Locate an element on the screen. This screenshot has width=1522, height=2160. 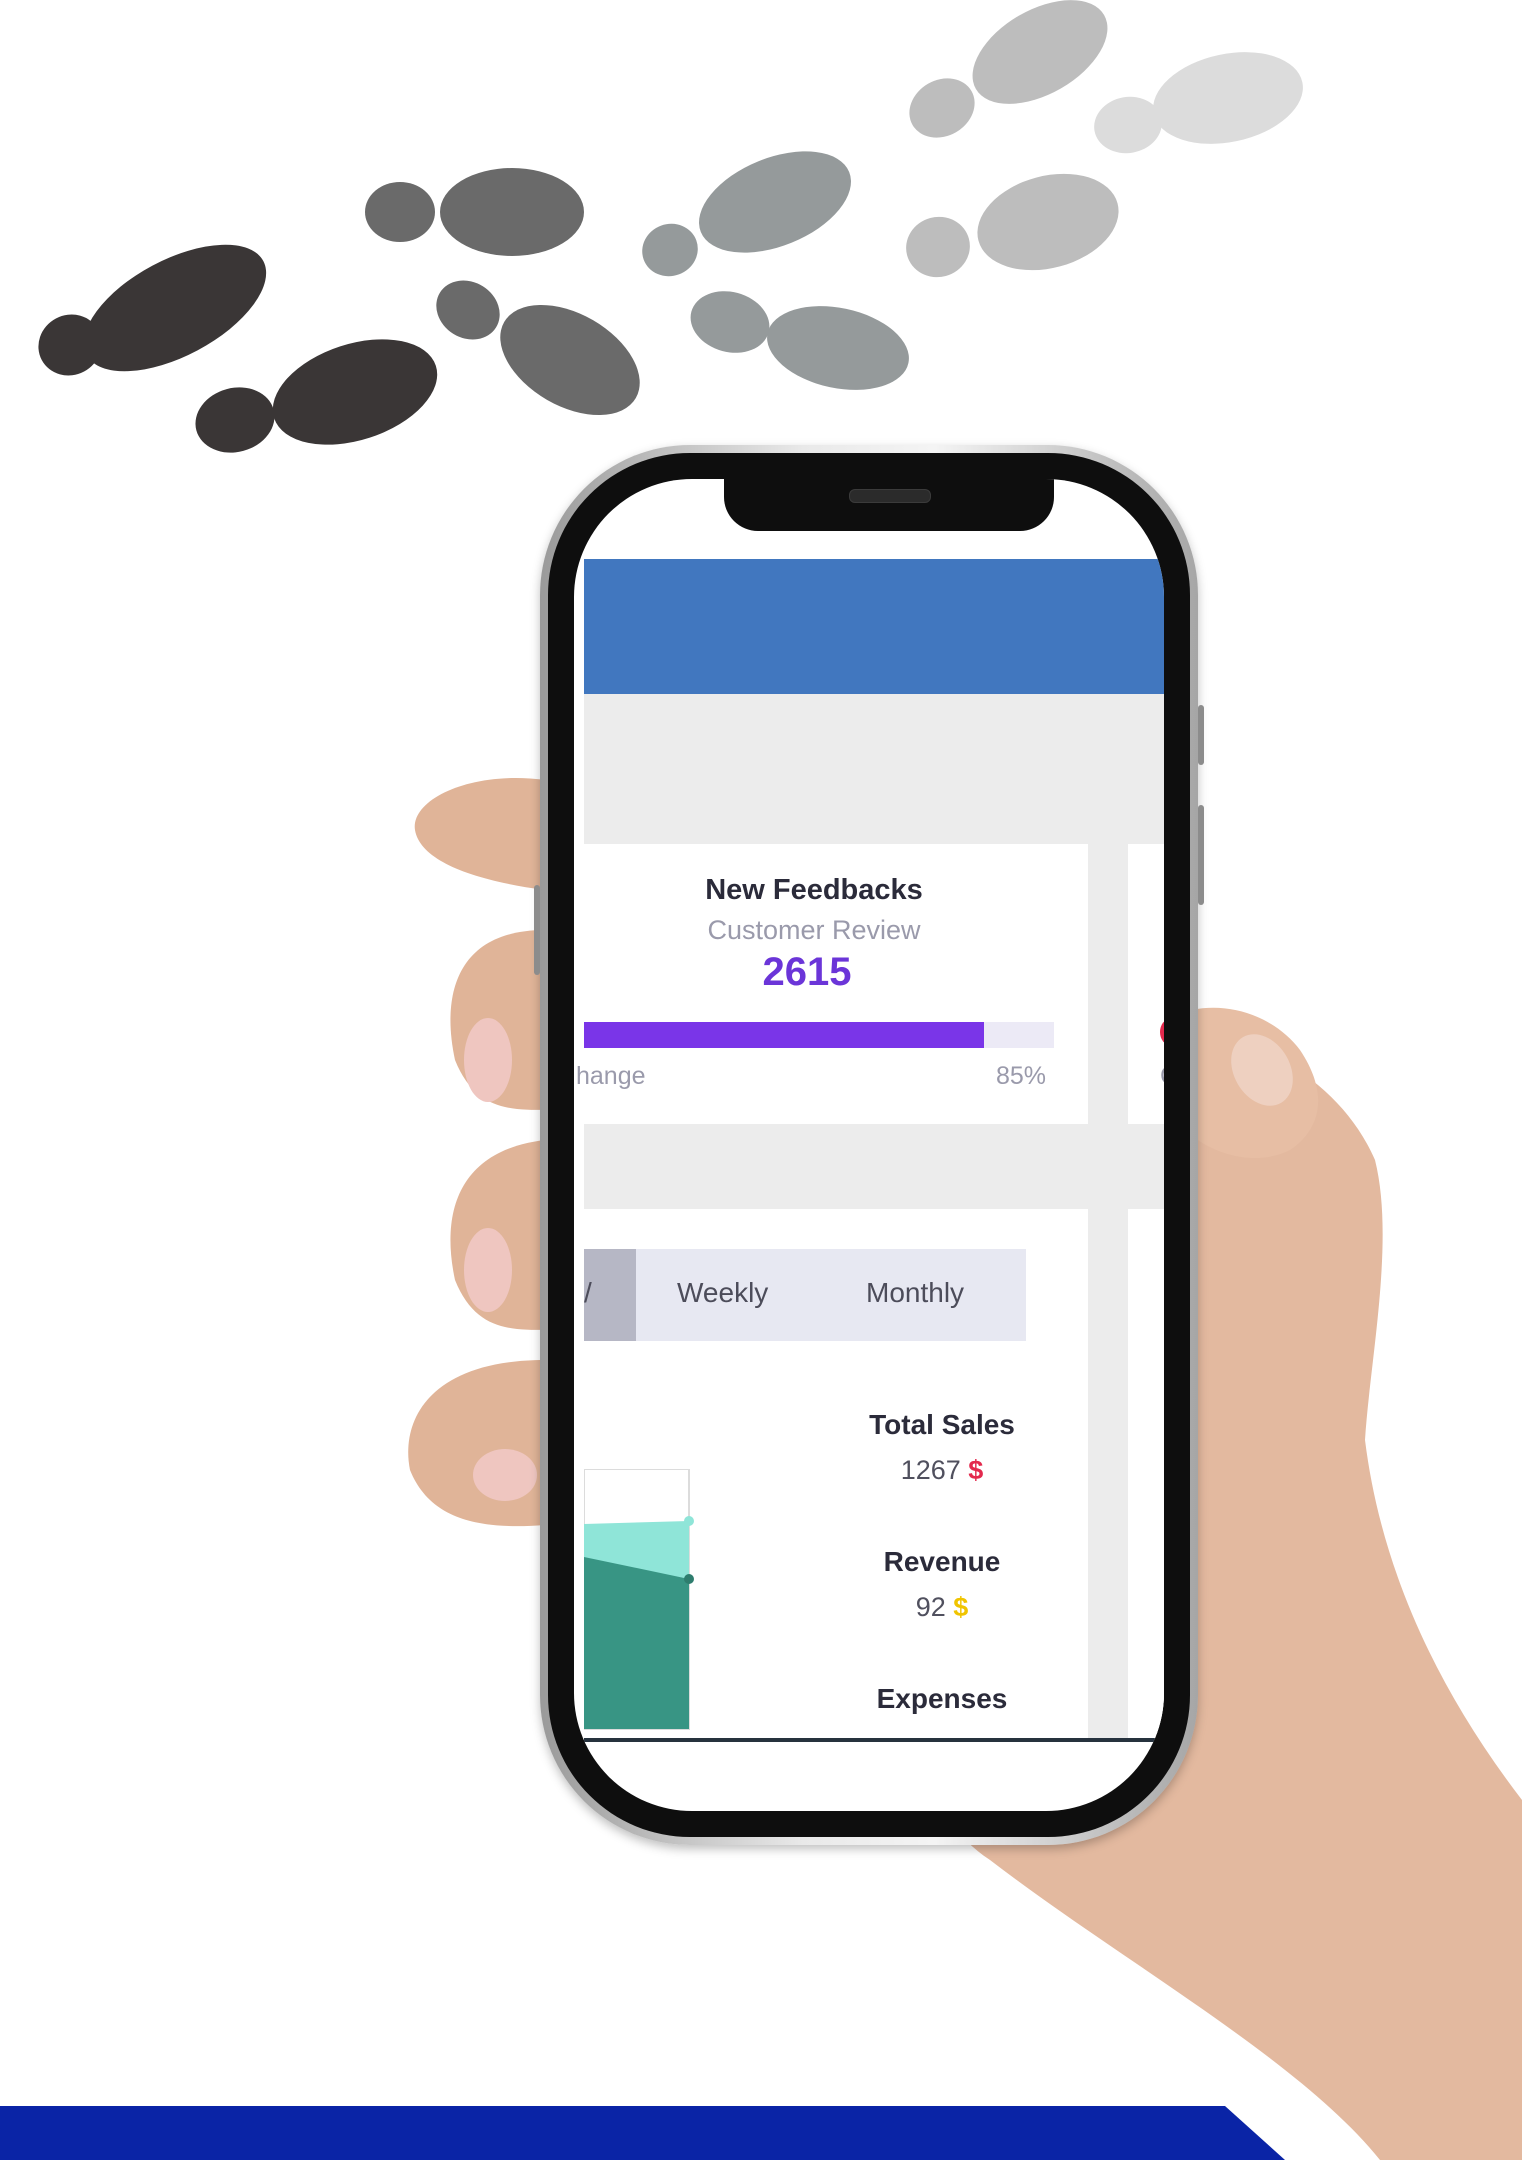
tab-monthly: Monthly is located at coordinates (915, 1293).